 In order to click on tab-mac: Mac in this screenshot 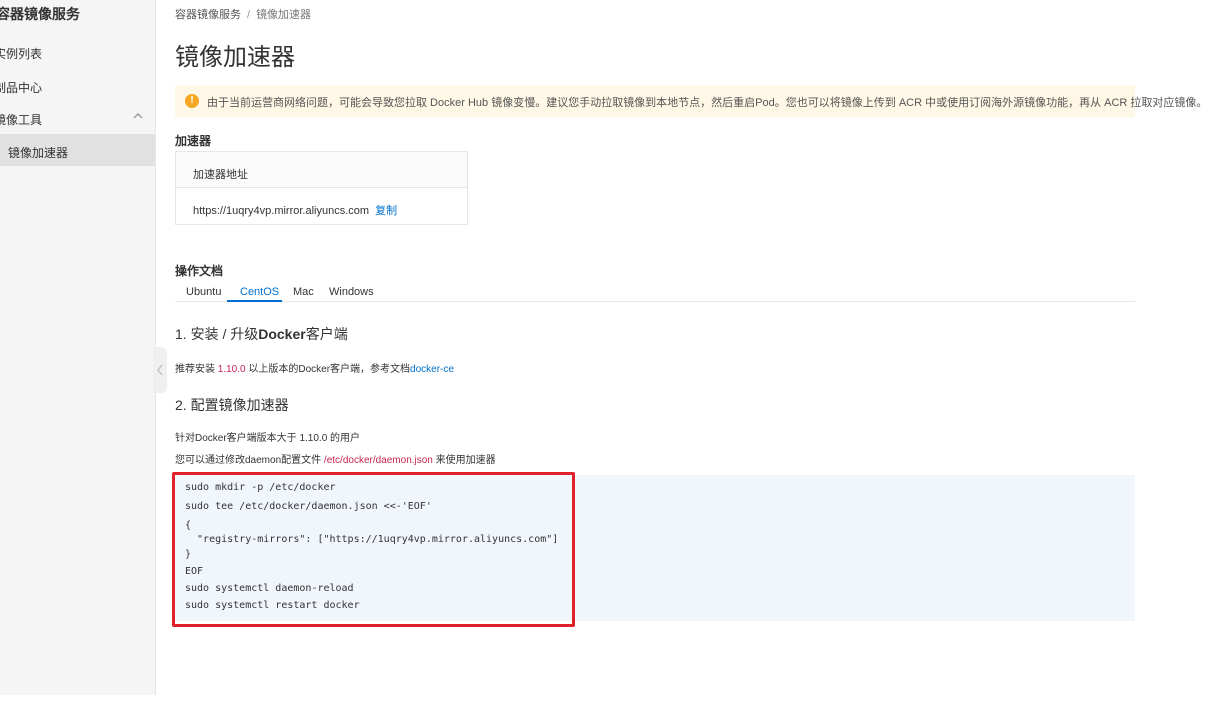, I will do `click(303, 292)`.